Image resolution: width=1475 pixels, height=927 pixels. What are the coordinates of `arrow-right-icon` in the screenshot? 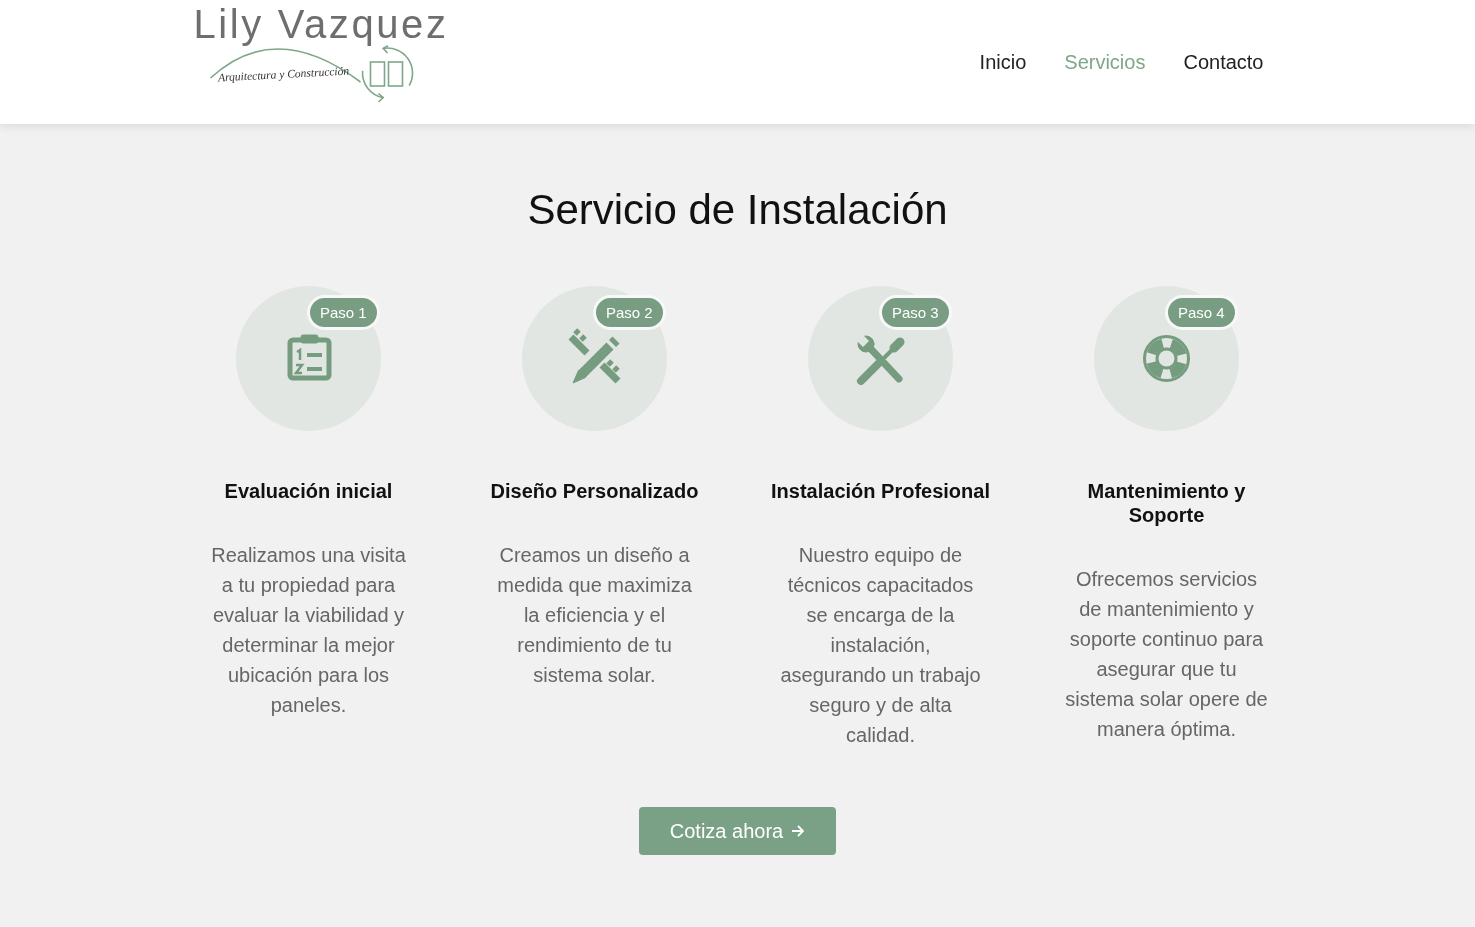 It's located at (798, 831).